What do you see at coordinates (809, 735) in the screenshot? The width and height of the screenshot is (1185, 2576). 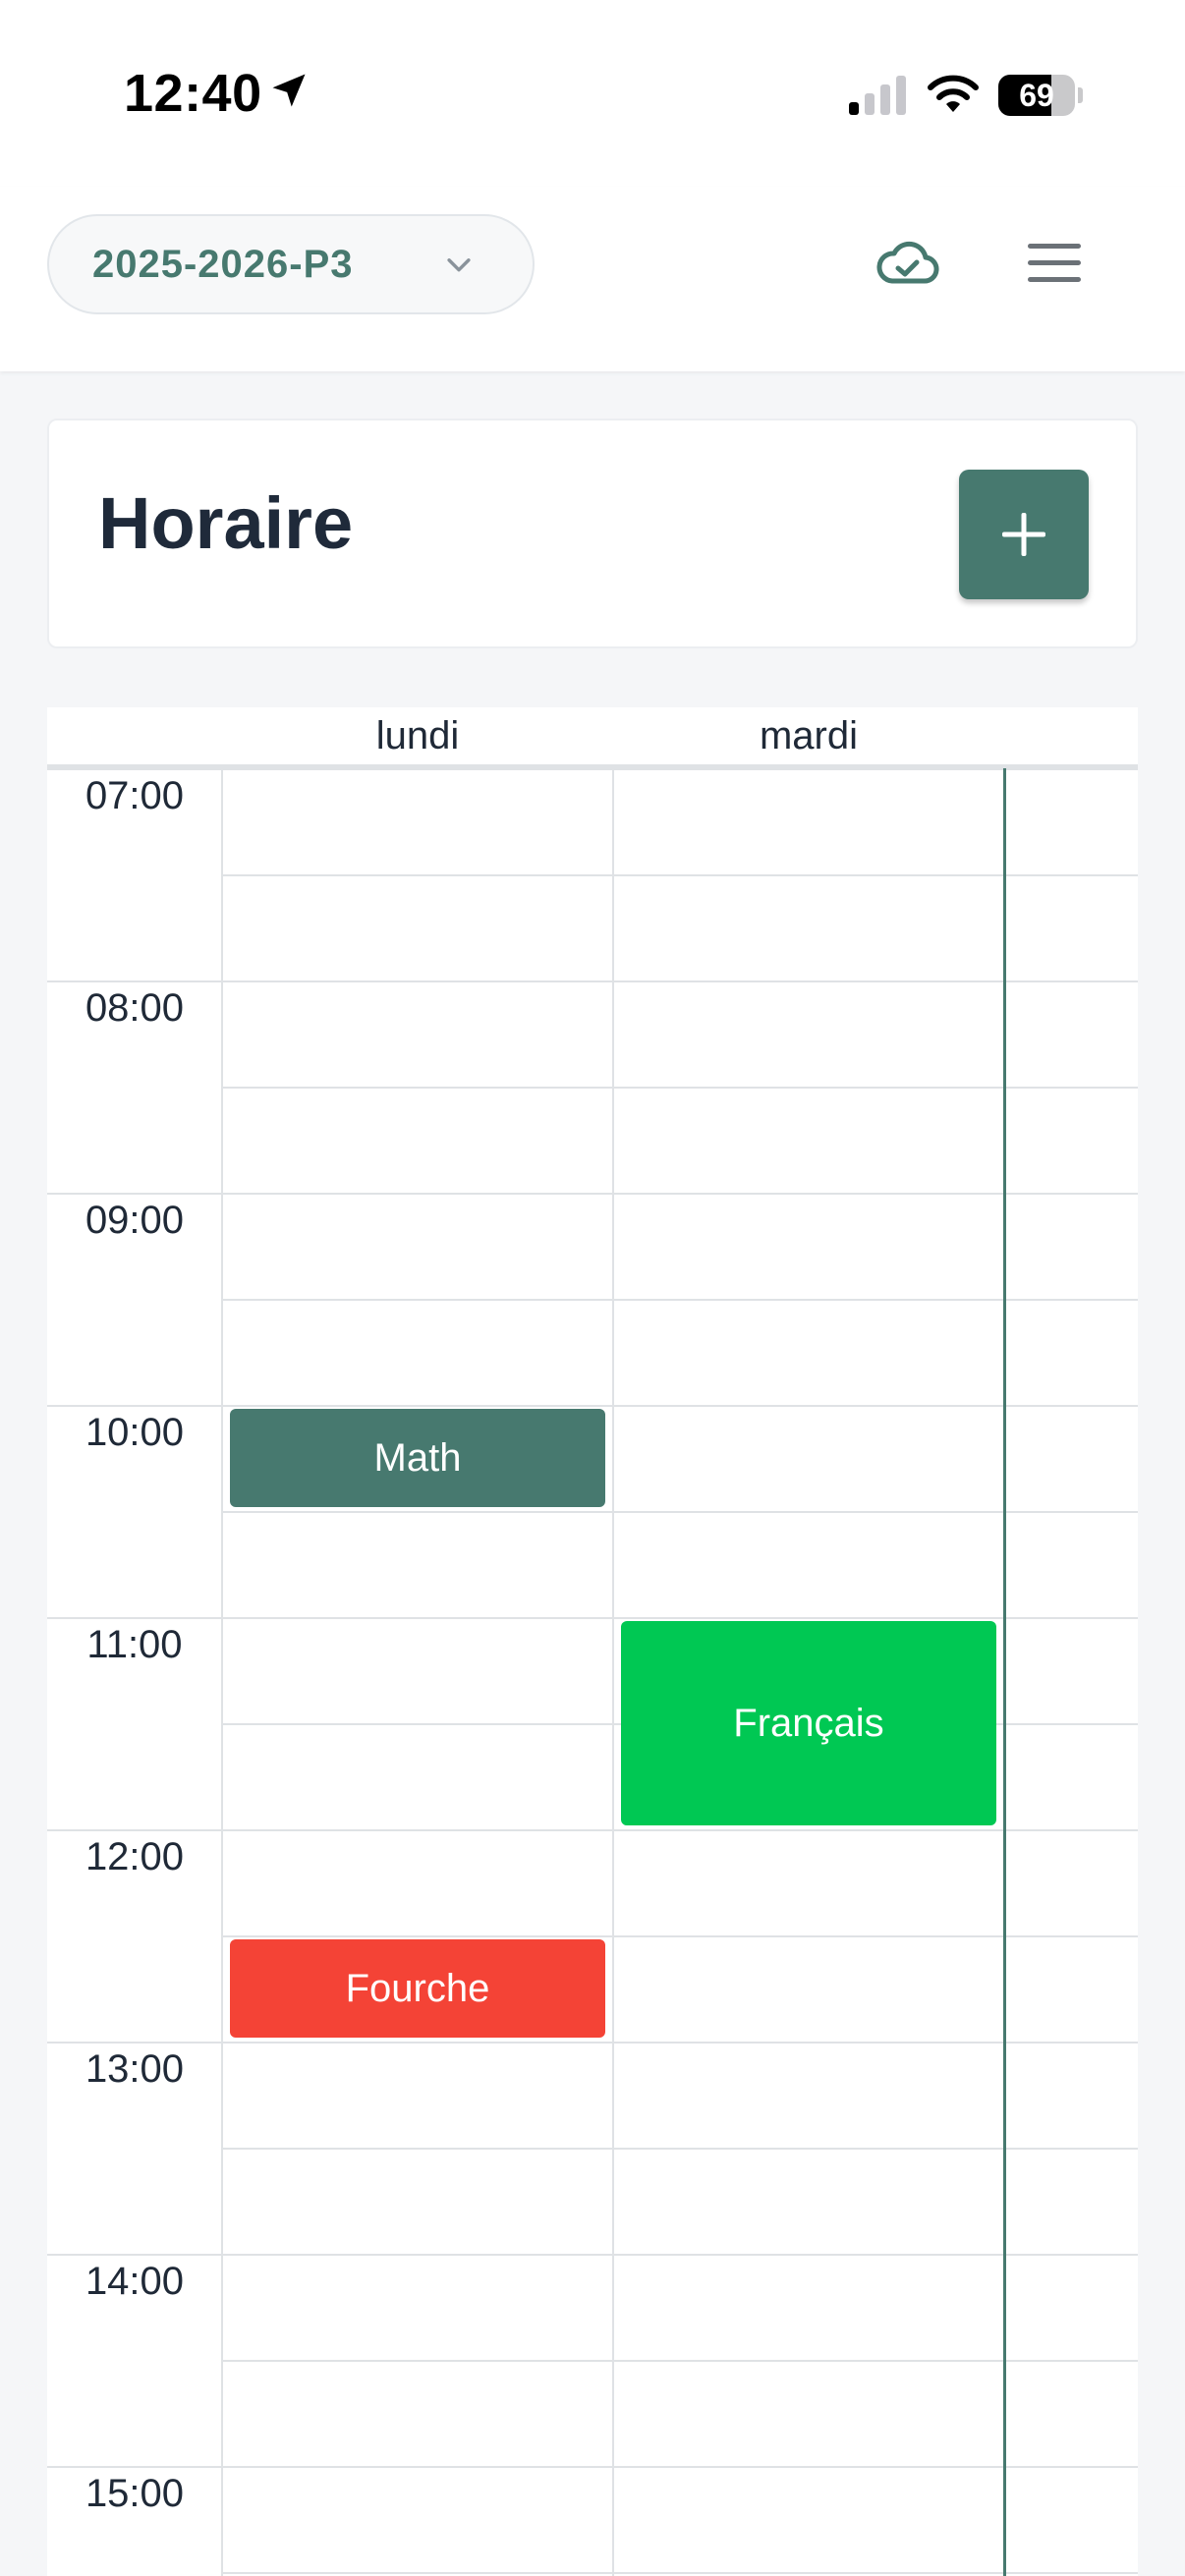 I see `day-header-1: mardi` at bounding box center [809, 735].